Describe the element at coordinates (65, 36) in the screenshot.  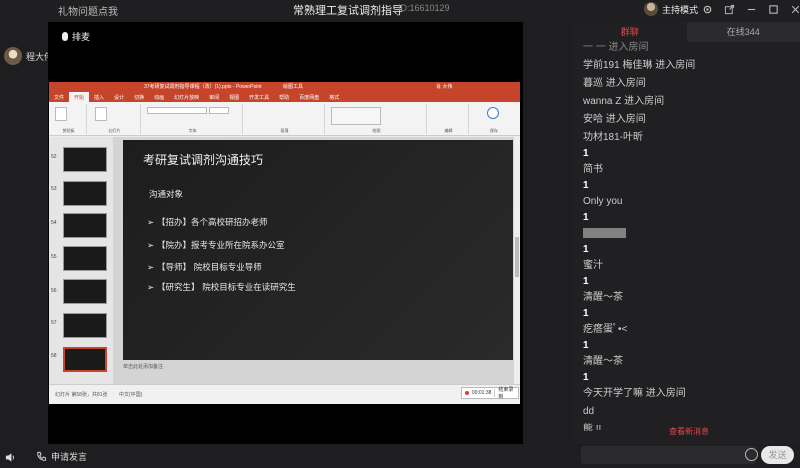
I see `microphone-icon` at that location.